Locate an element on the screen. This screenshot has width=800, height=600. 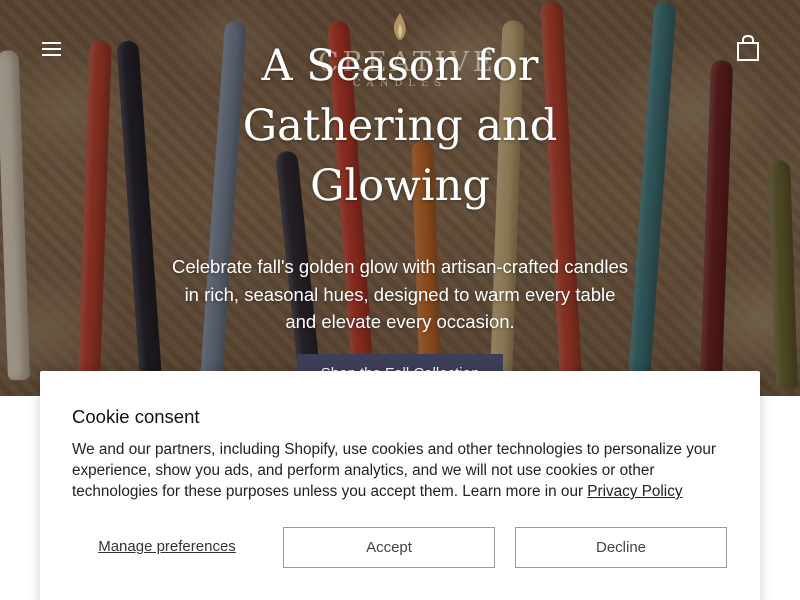
shopping-bag-icon is located at coordinates (748, 47).